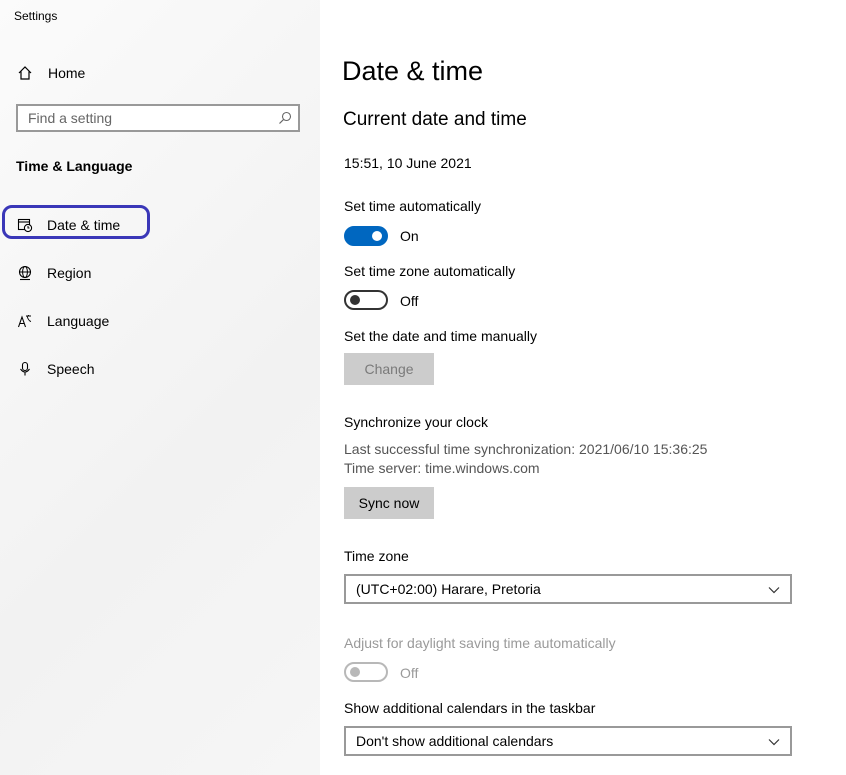 The image size is (846, 775). I want to click on sidebar-item-language: Language, so click(62, 321).